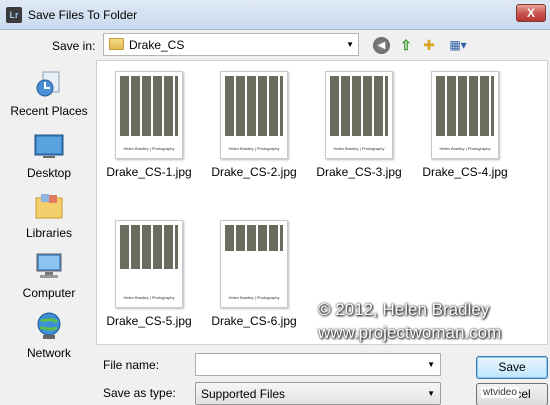  I want to click on computer-icon, so click(49, 266).